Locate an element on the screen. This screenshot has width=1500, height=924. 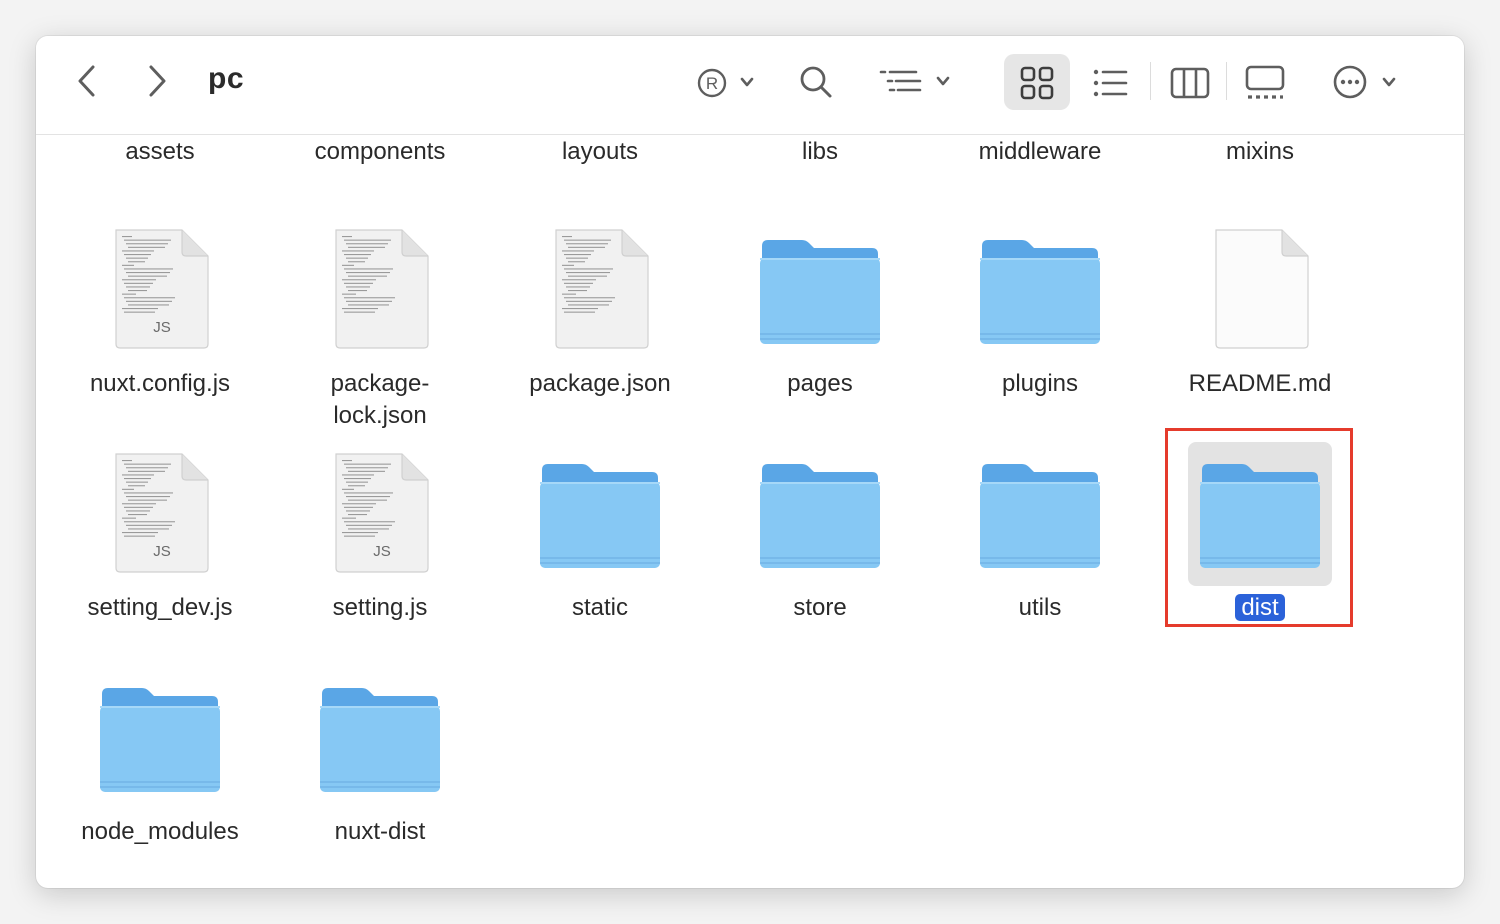
folder-item: assets is located at coordinates (160, 156).